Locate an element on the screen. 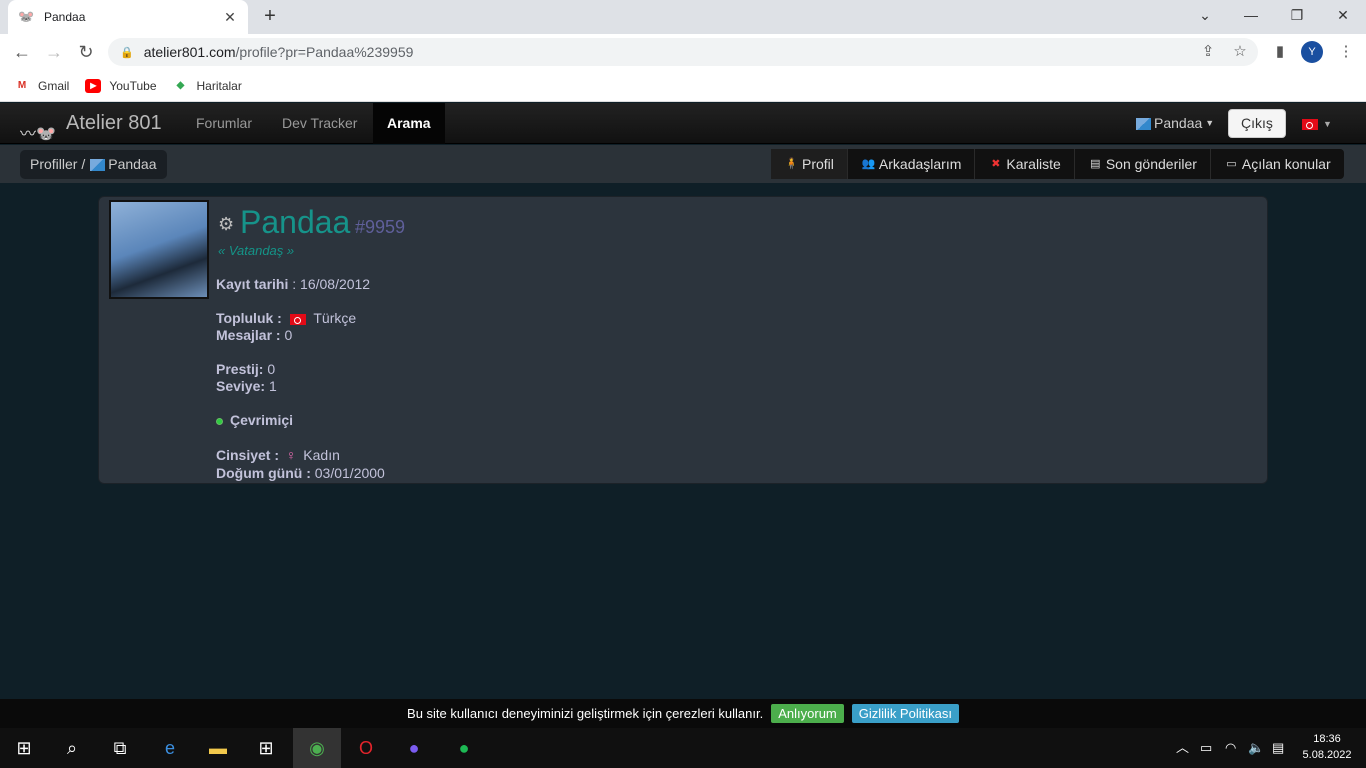 This screenshot has height=768, width=1366. topics-icon: ▭ is located at coordinates (1231, 164).